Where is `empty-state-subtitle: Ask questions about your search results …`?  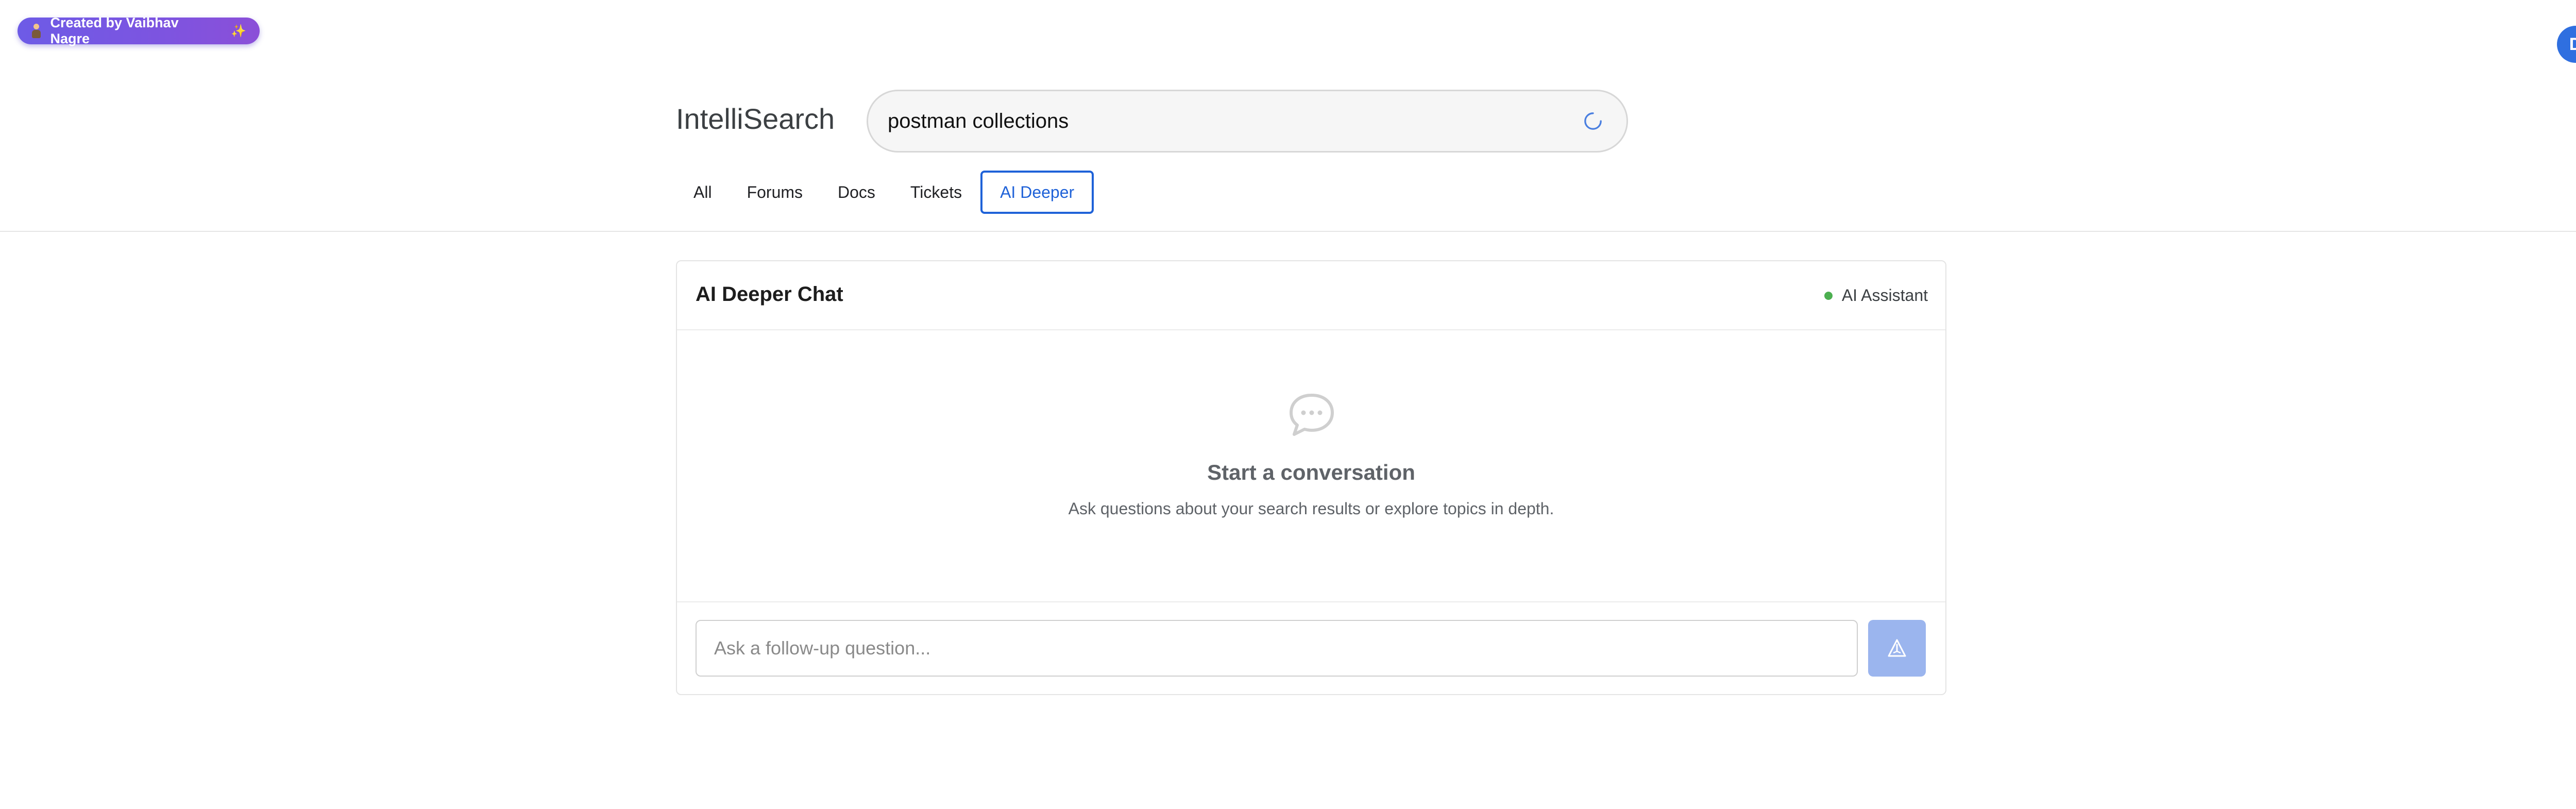
empty-state-subtitle: Ask questions about your search results … is located at coordinates (1311, 508).